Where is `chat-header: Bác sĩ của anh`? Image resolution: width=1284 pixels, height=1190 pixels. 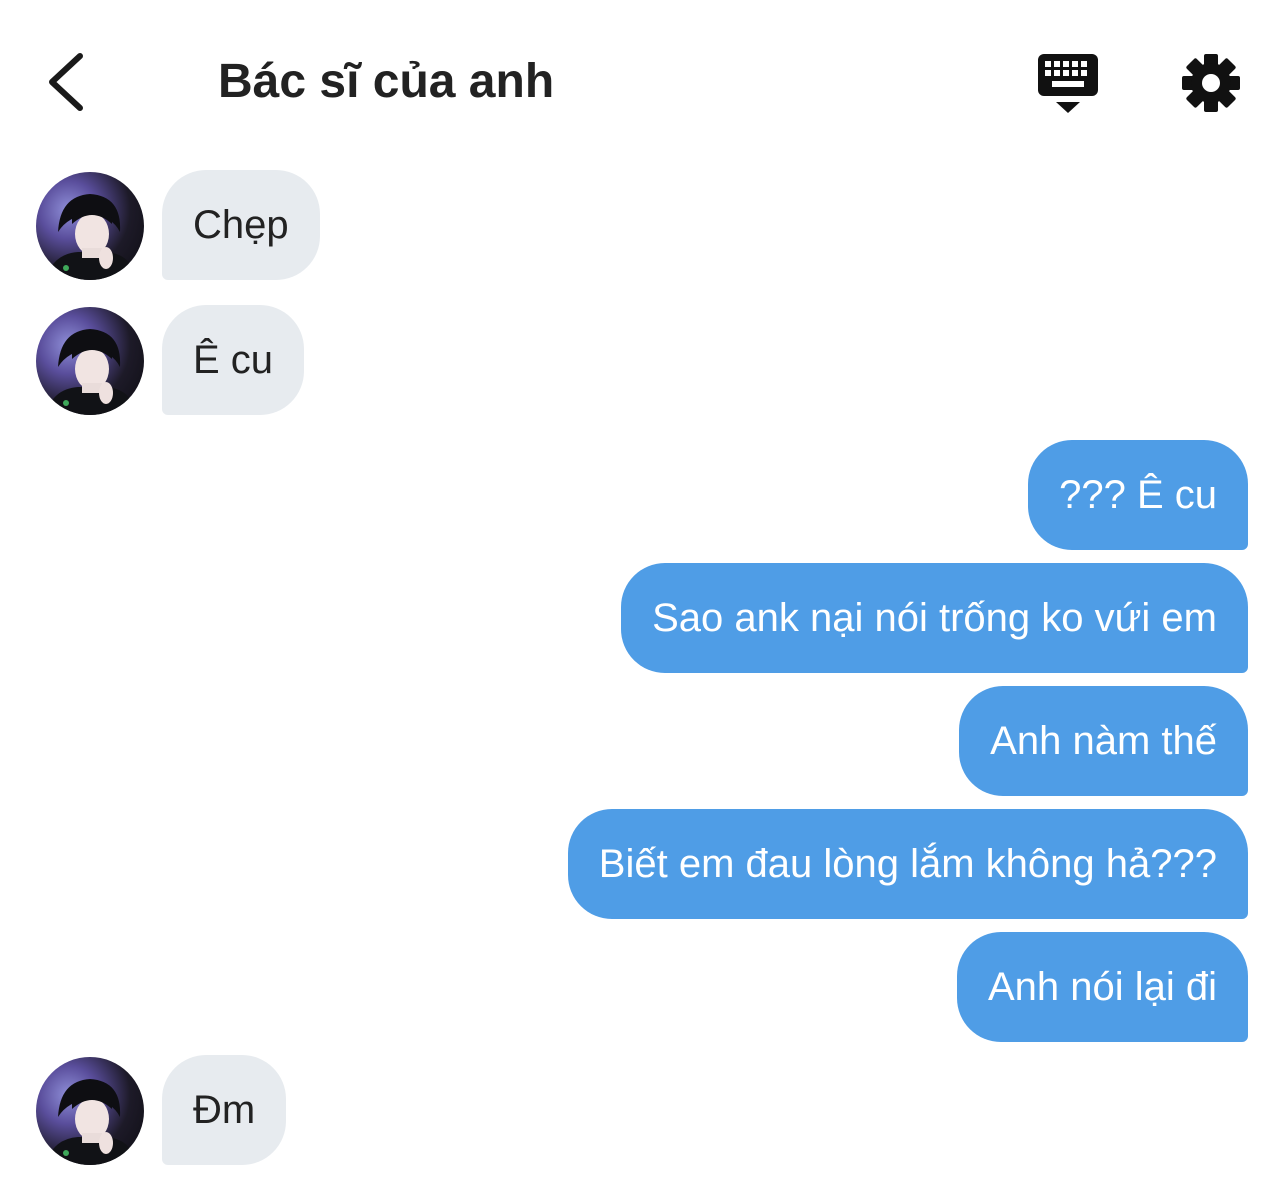 chat-header: Bác sĩ của anh is located at coordinates (642, 75).